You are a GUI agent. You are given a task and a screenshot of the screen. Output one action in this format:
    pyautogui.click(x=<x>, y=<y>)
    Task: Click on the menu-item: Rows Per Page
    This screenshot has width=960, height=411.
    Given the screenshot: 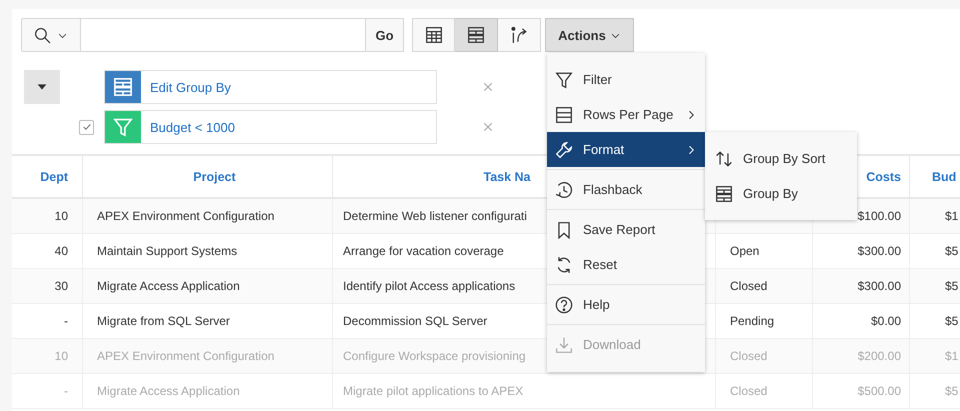 What is the action you would take?
    pyautogui.click(x=626, y=114)
    